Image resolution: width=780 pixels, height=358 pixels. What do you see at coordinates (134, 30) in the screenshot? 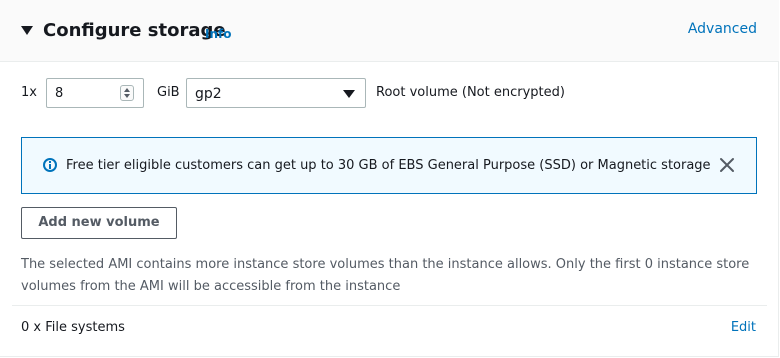
I see `section-title: Configure storage` at bounding box center [134, 30].